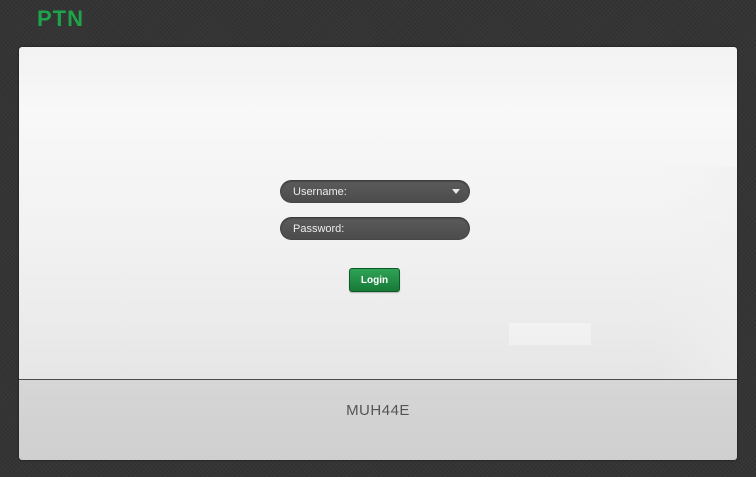  I want to click on username-field: Username:, so click(375, 191).